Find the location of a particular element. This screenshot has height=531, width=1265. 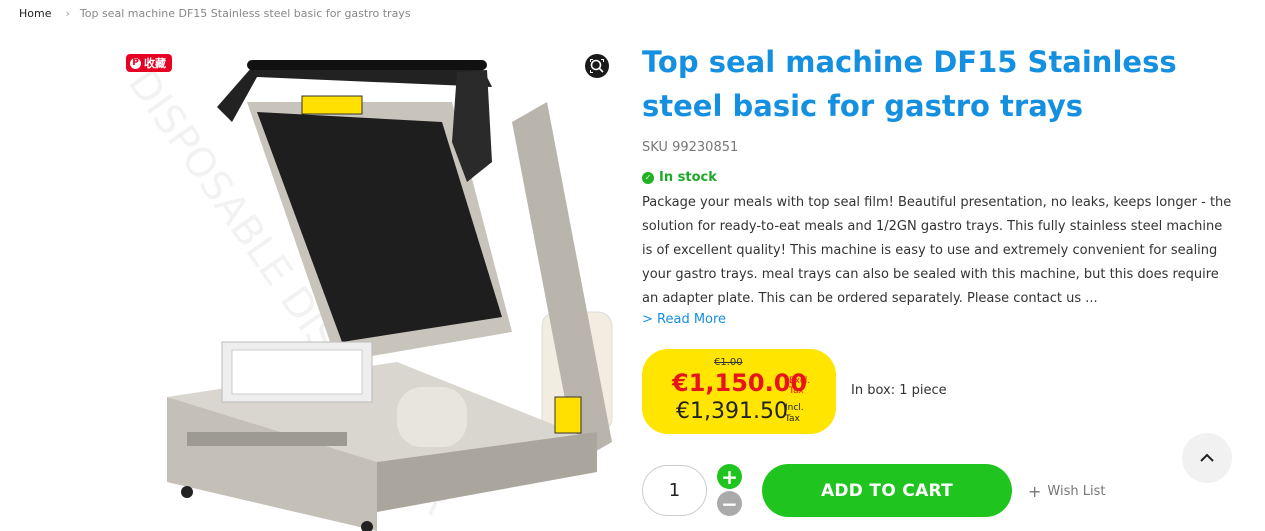

read-more-link: > Read More is located at coordinates (684, 319).